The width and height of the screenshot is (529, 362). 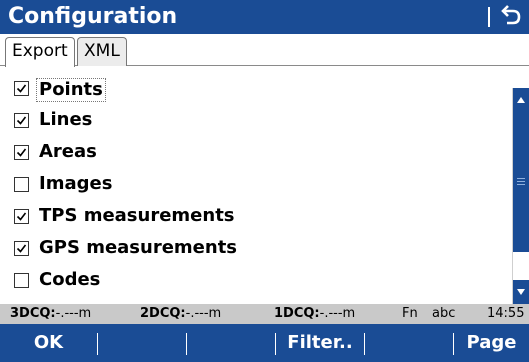 I want to click on item-label: Areas, so click(x=68, y=151).